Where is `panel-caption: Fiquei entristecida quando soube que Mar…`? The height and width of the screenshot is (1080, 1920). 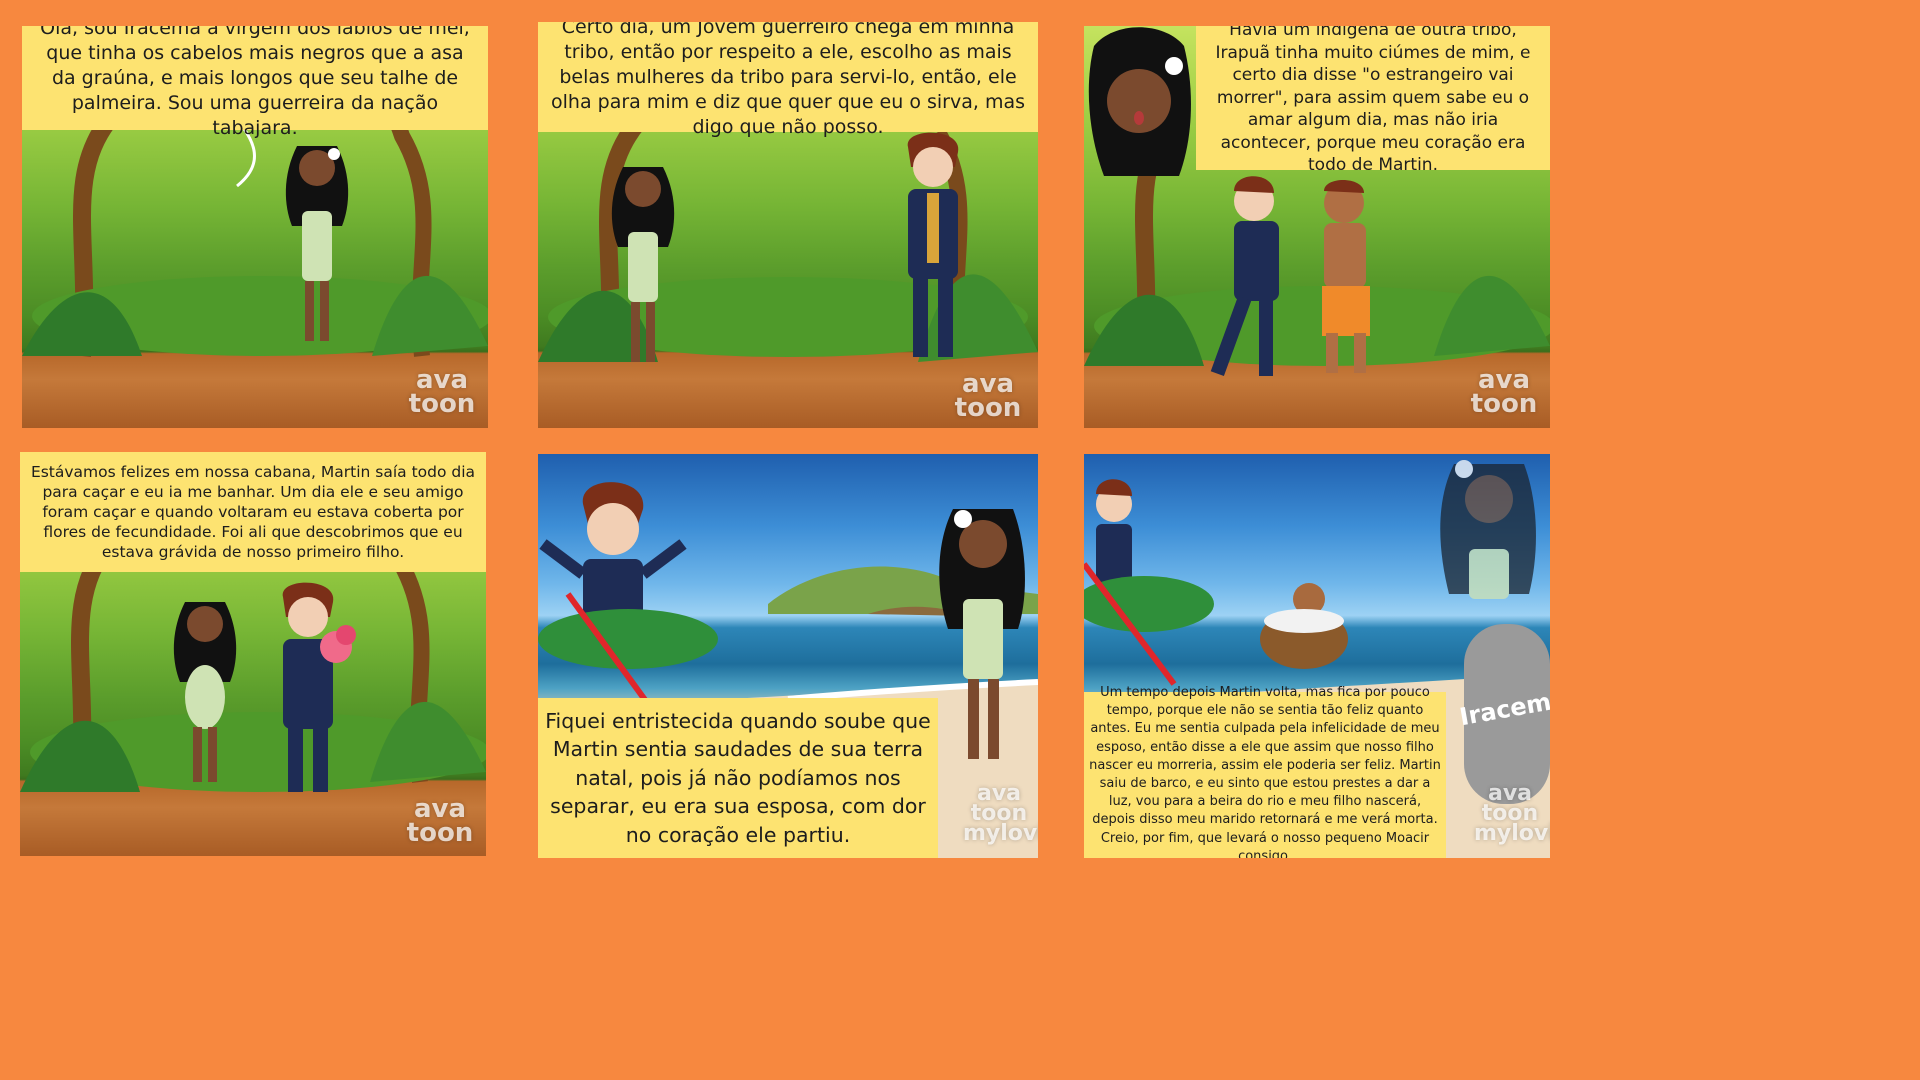
panel-caption: Fiquei entristecida quando soube que Mar… is located at coordinates (738, 778).